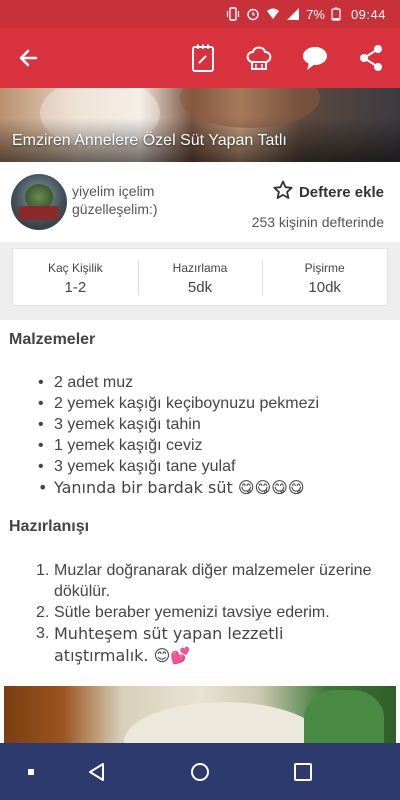 This screenshot has height=800, width=400. What do you see at coordinates (97, 772) in the screenshot?
I see `nav-back-icon` at bounding box center [97, 772].